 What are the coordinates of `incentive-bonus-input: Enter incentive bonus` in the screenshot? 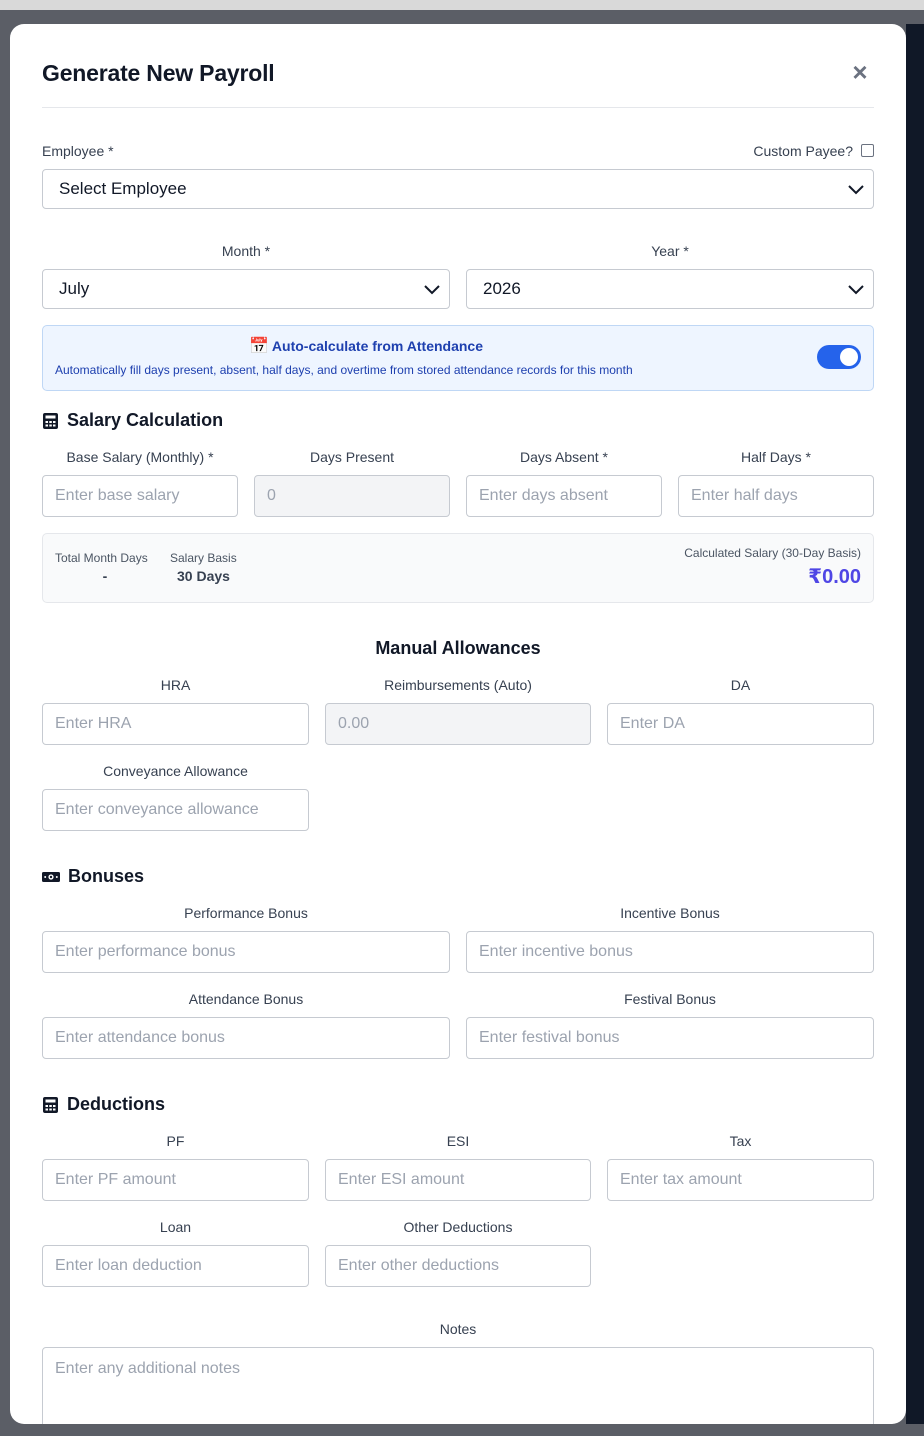 It's located at (670, 952).